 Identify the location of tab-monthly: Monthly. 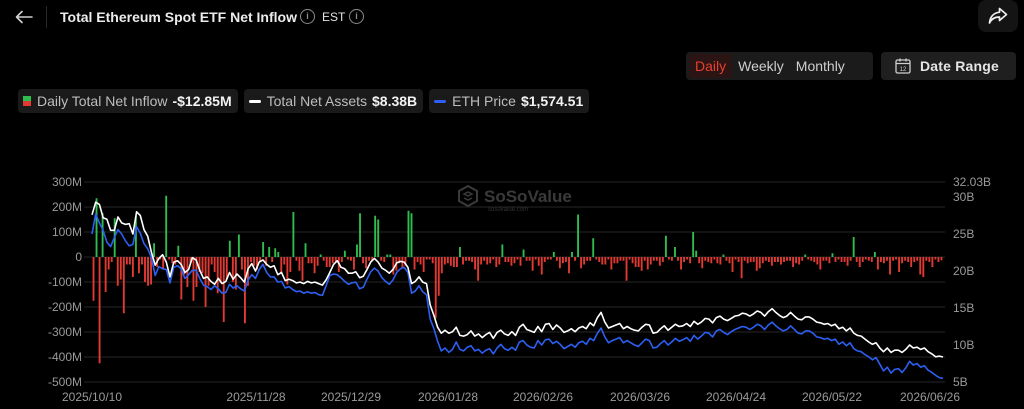
(820, 66).